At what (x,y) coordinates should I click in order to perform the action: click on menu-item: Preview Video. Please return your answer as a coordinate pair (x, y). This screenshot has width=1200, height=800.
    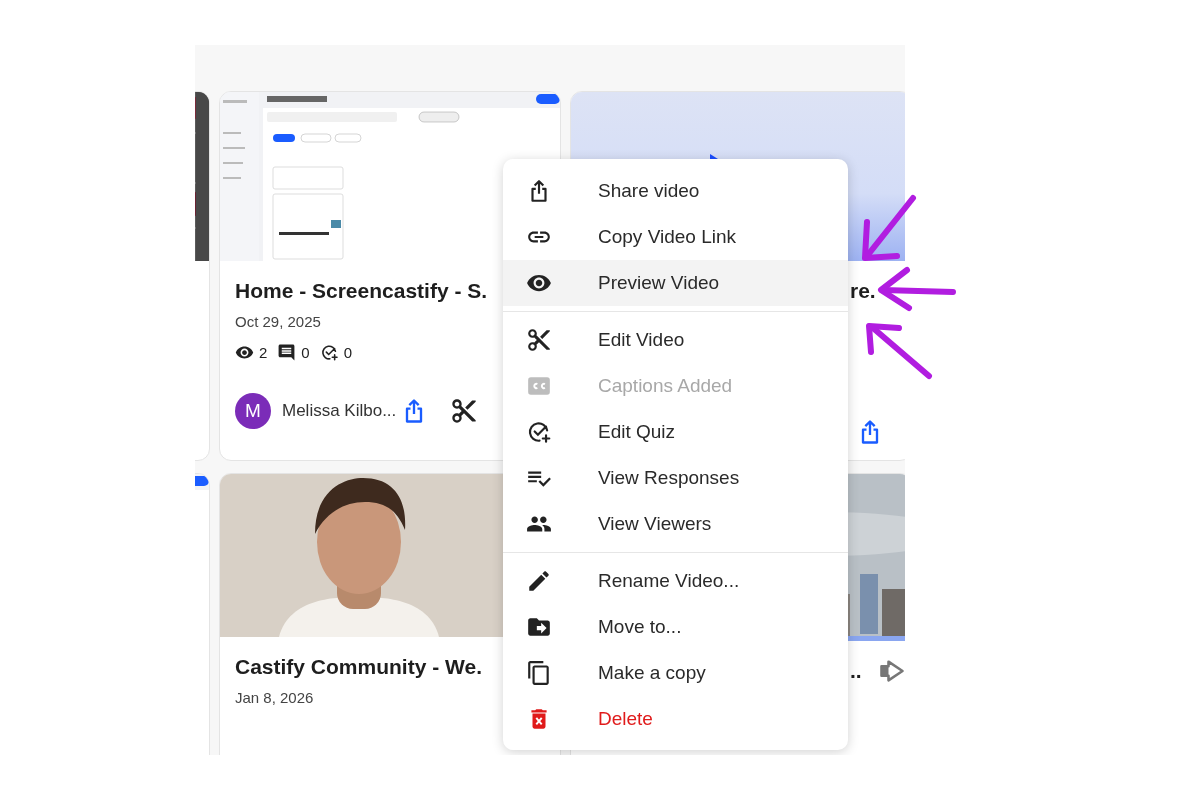
    Looking at the image, I should click on (675, 283).